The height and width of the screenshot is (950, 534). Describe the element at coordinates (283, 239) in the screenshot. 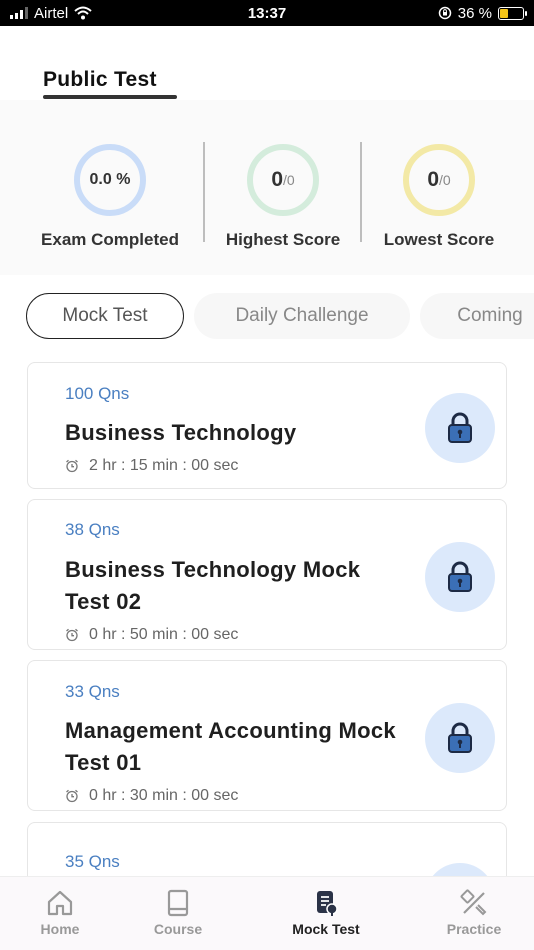

I see `highest-score-label: Highest Score` at that location.